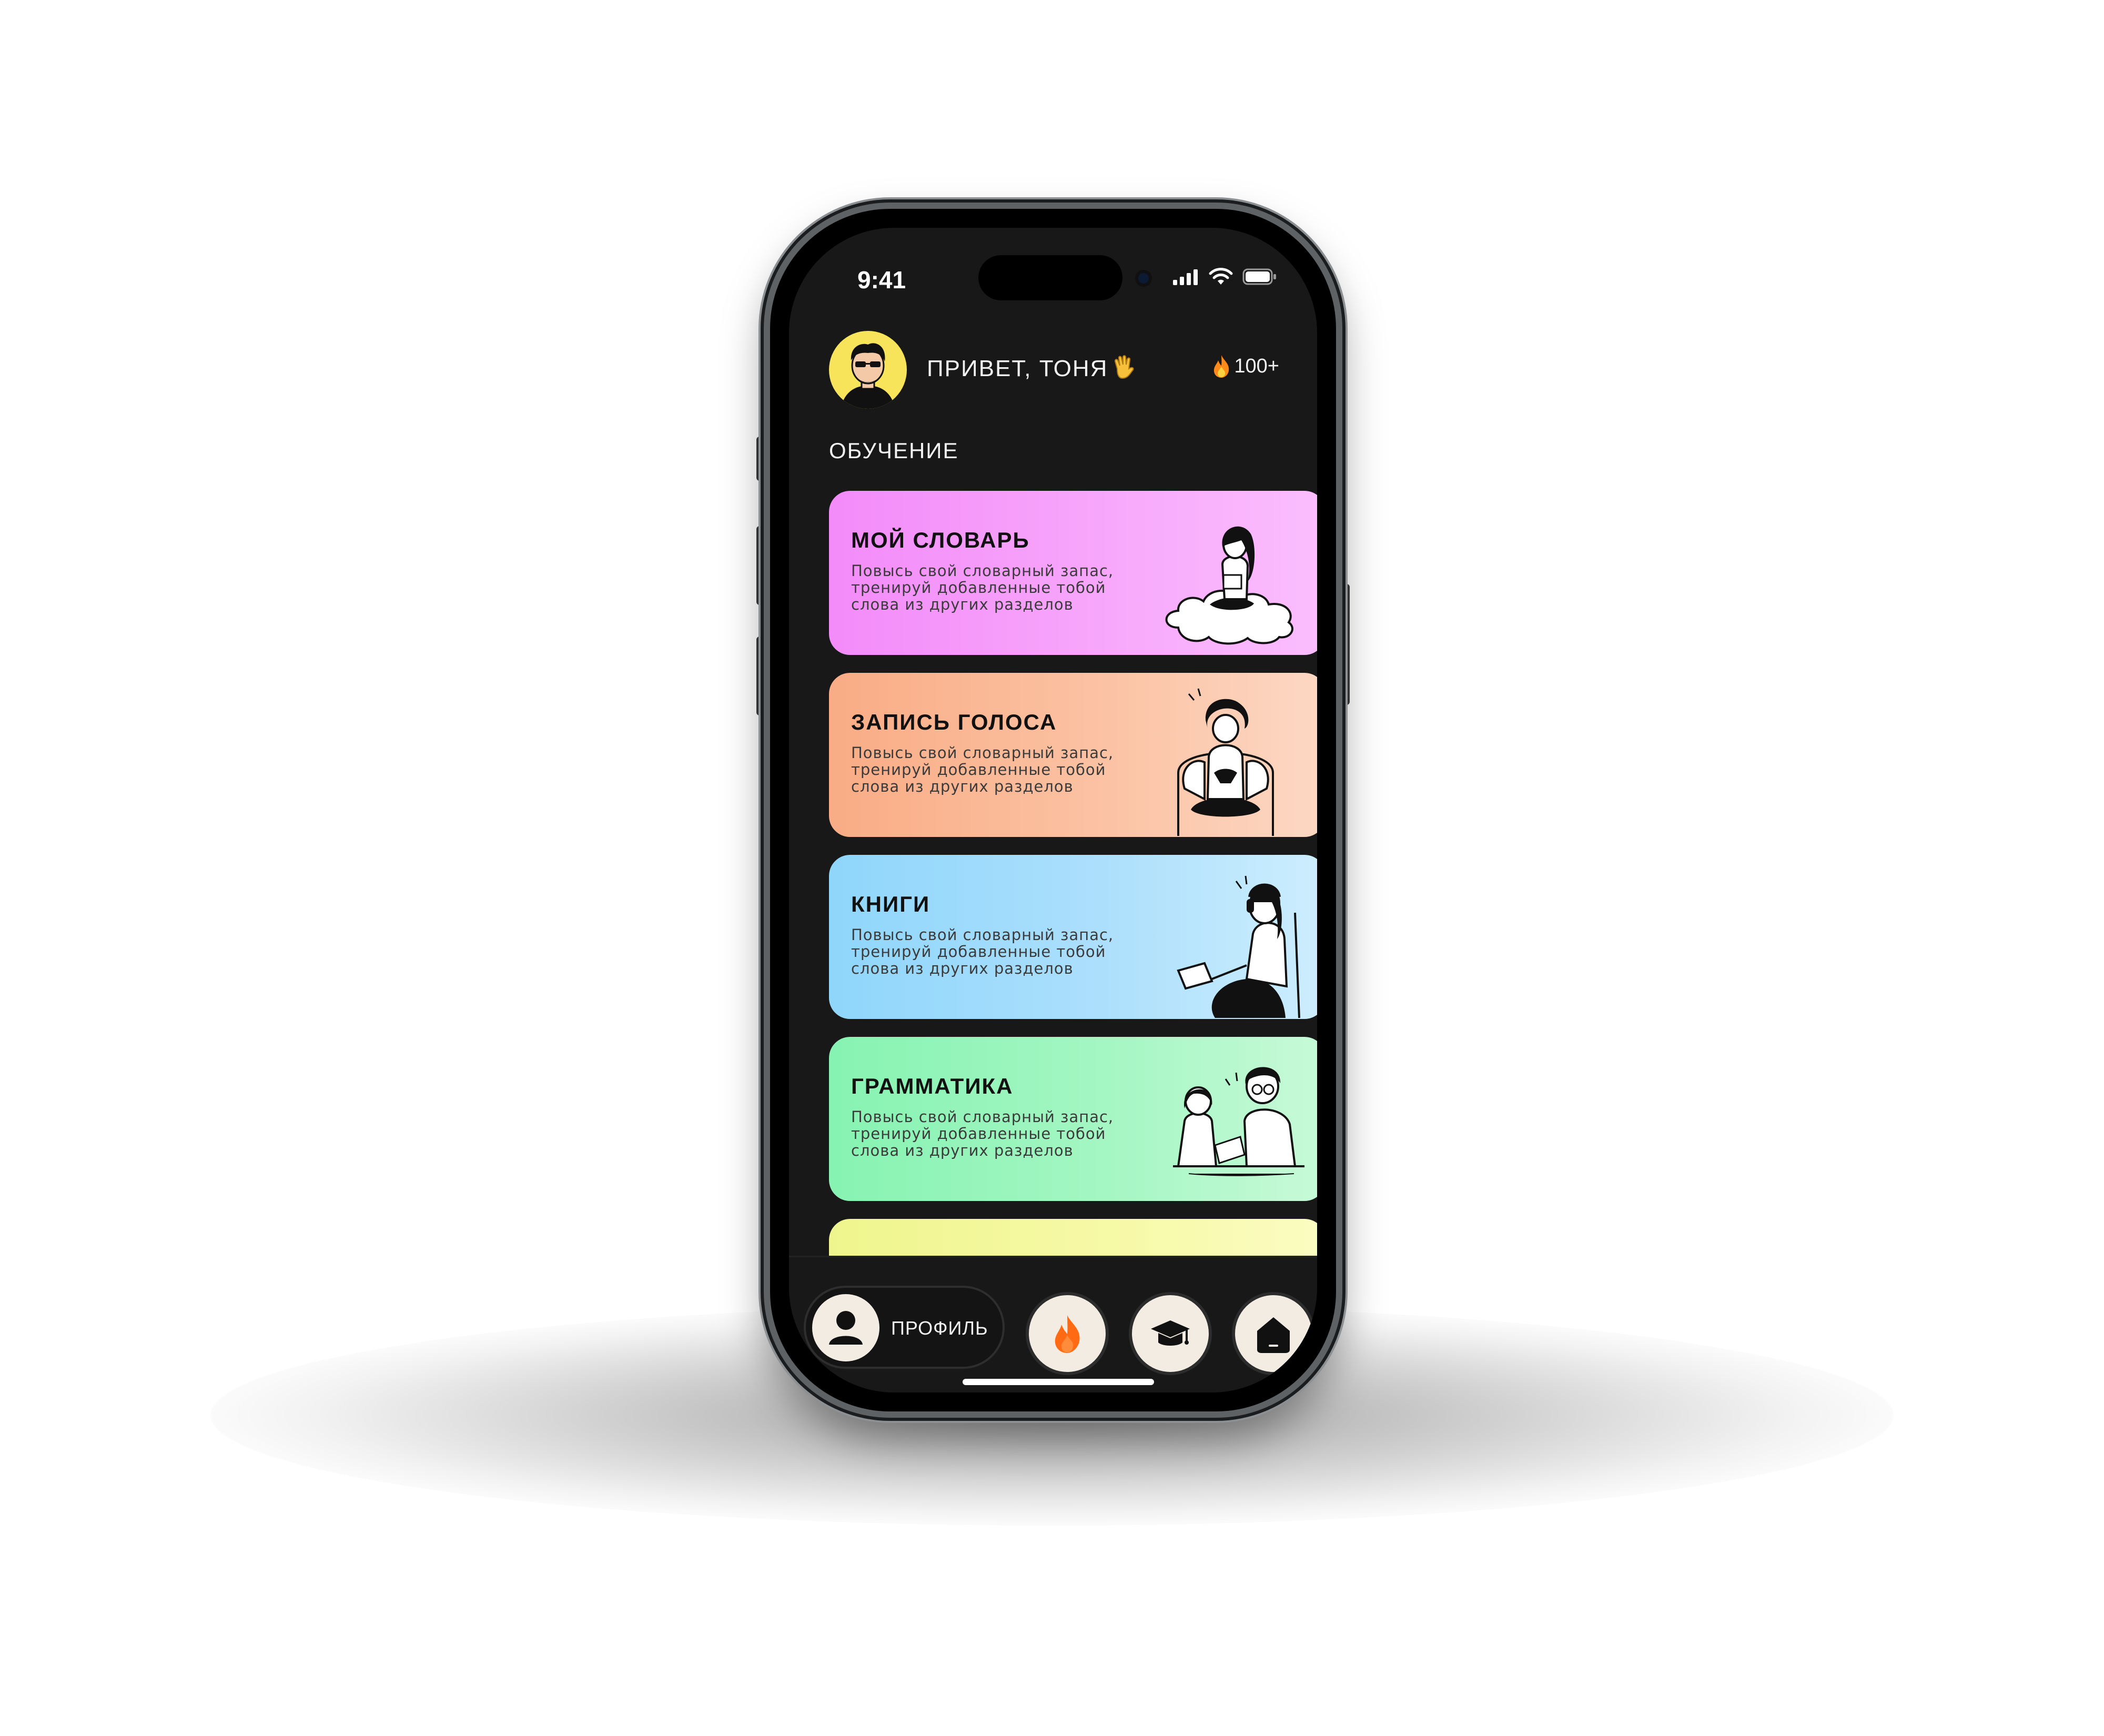  I want to click on dynamic-island, so click(1050, 277).